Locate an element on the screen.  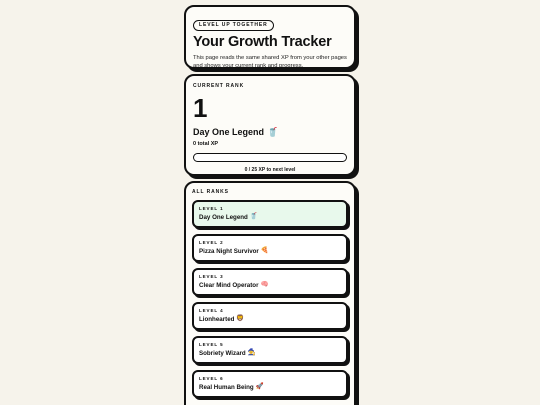
all-ranks-label: ALL RANKS is located at coordinates (210, 192).